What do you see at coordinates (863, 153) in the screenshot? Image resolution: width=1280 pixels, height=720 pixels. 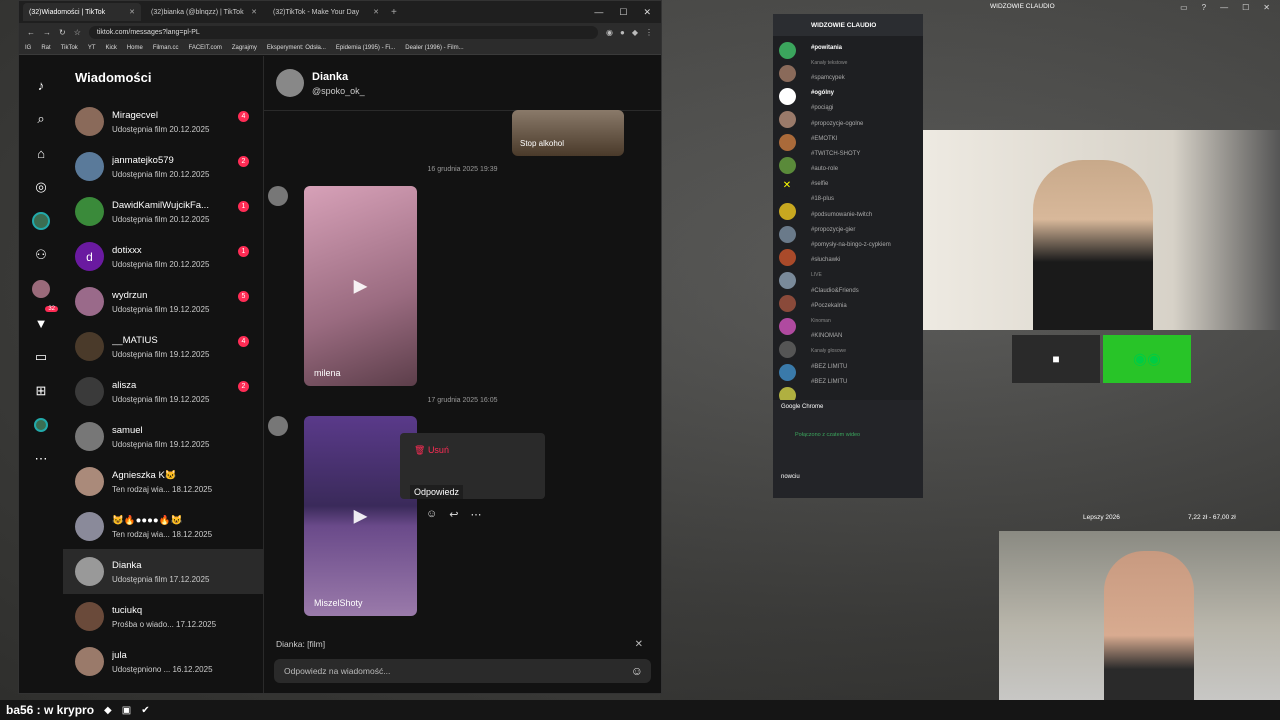 I see `channel-item: # TWITCH-SHOTY` at bounding box center [863, 153].